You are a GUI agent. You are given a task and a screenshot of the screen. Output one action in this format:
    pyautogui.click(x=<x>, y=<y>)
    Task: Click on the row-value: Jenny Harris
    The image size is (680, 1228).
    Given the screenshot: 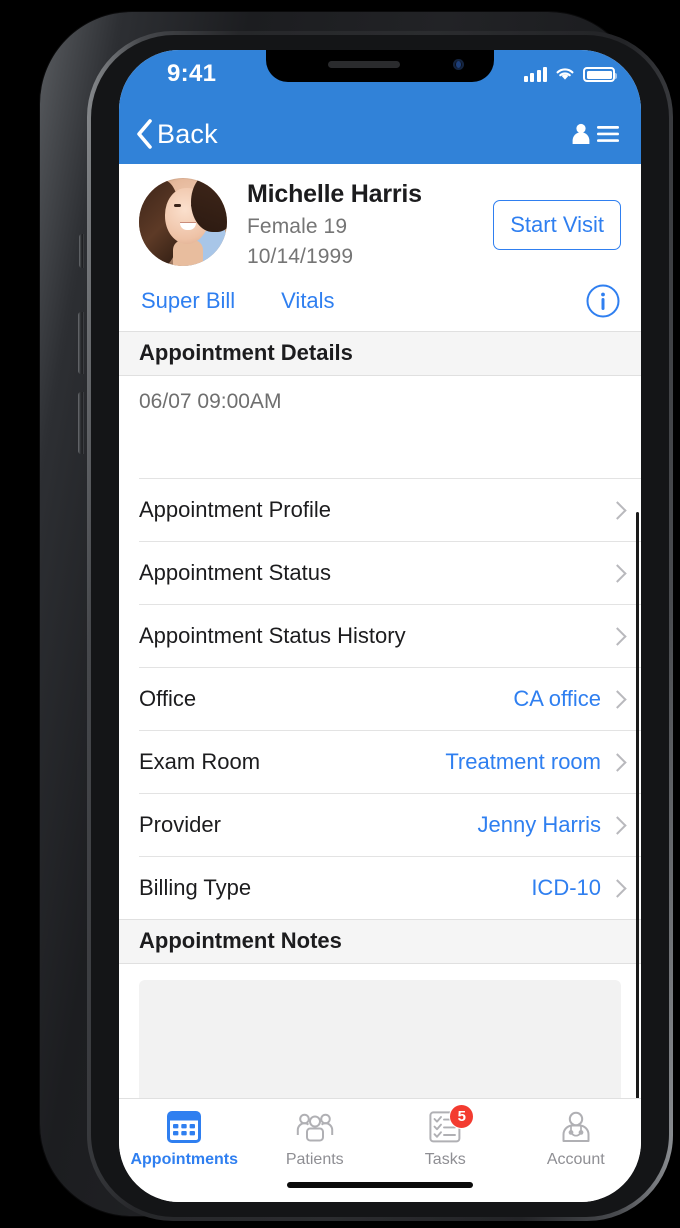 What is the action you would take?
    pyautogui.click(x=539, y=824)
    